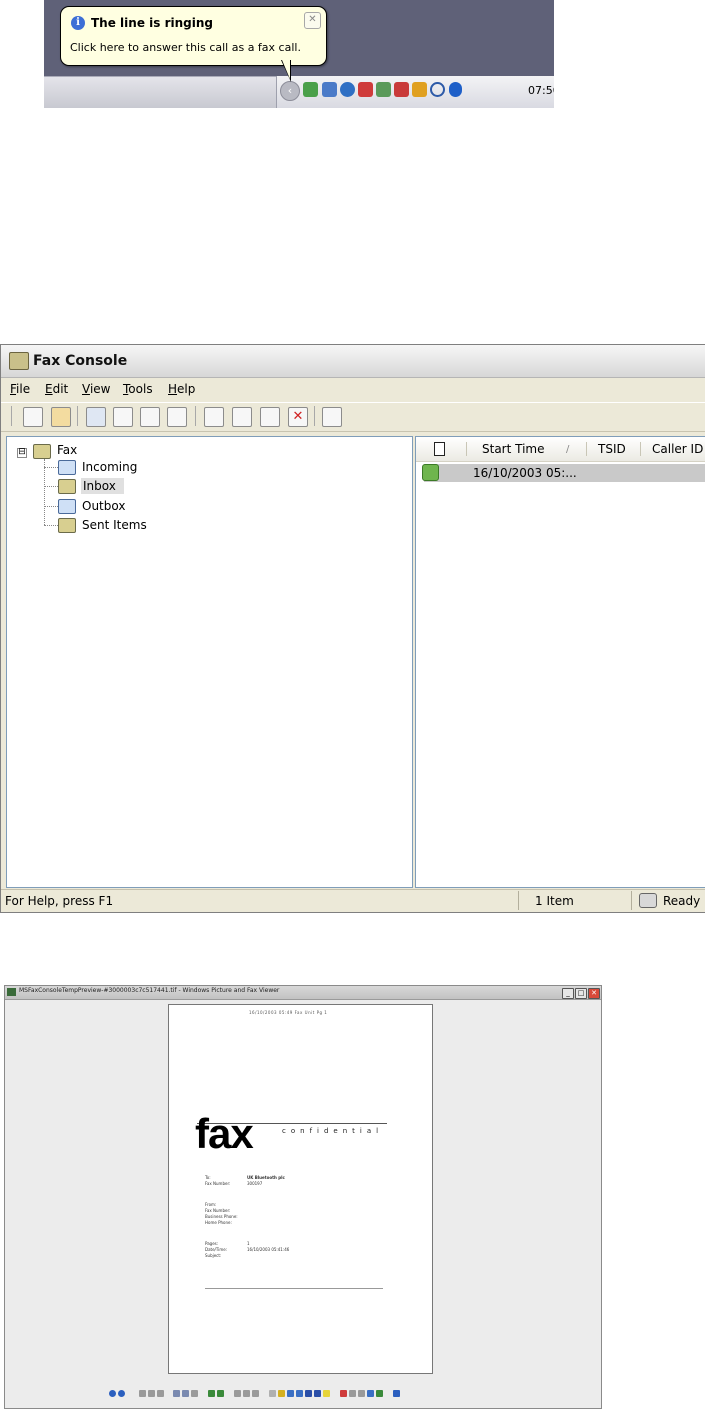  What do you see at coordinates (308, 1393) in the screenshot?
I see `filled-rectangle-icon` at bounding box center [308, 1393].